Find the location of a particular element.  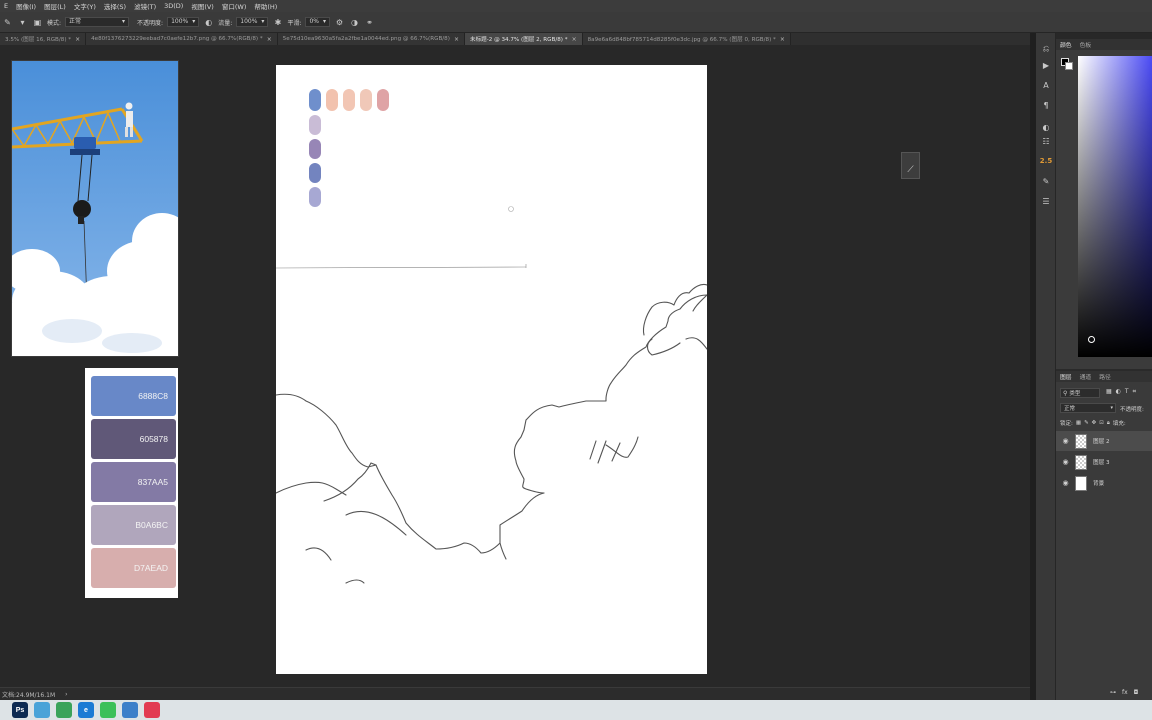

lock-all-icon: 🔒︎ is located at coordinates (1108, 423).